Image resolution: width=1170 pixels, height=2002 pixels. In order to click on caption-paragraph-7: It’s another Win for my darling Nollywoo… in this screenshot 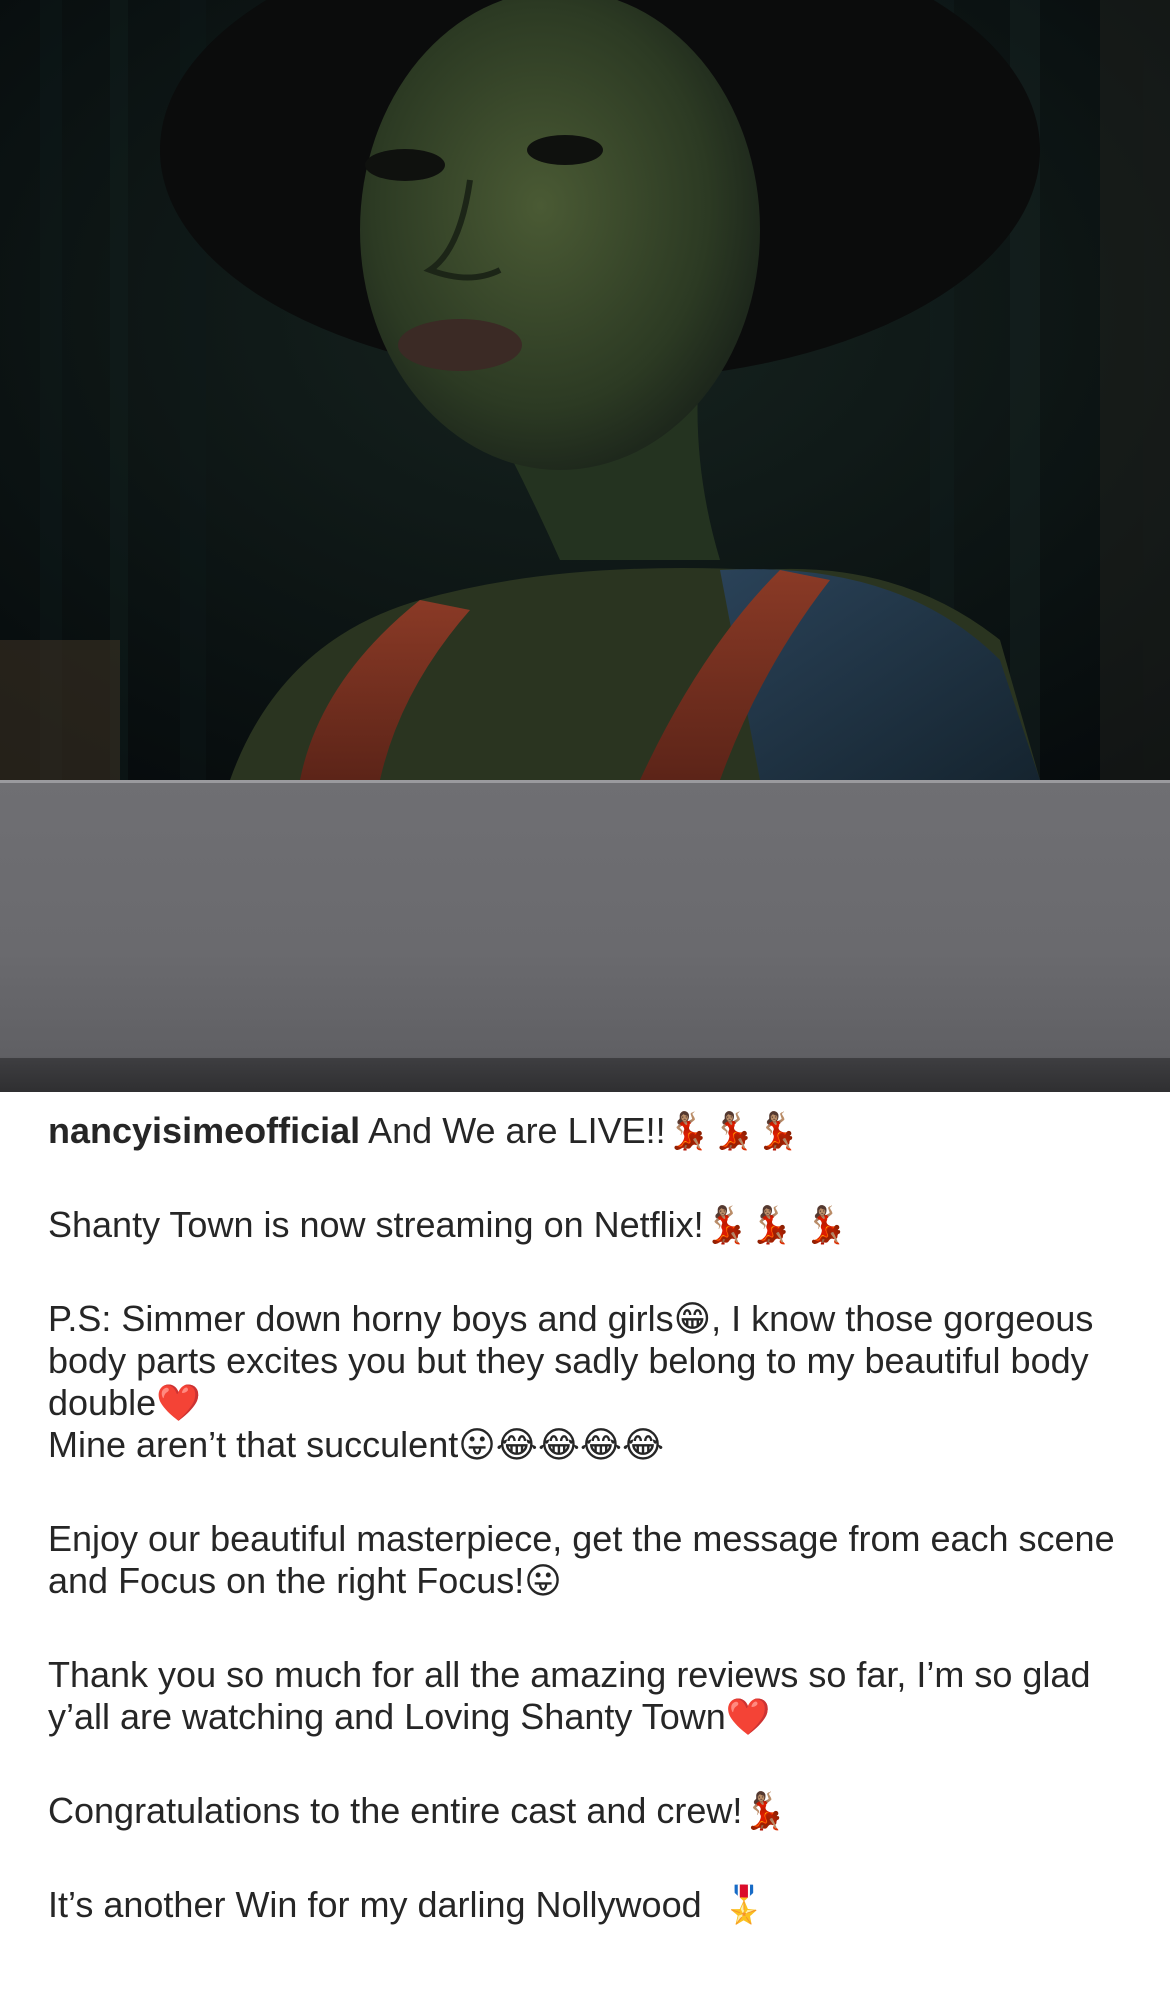, I will do `click(407, 1904)`.